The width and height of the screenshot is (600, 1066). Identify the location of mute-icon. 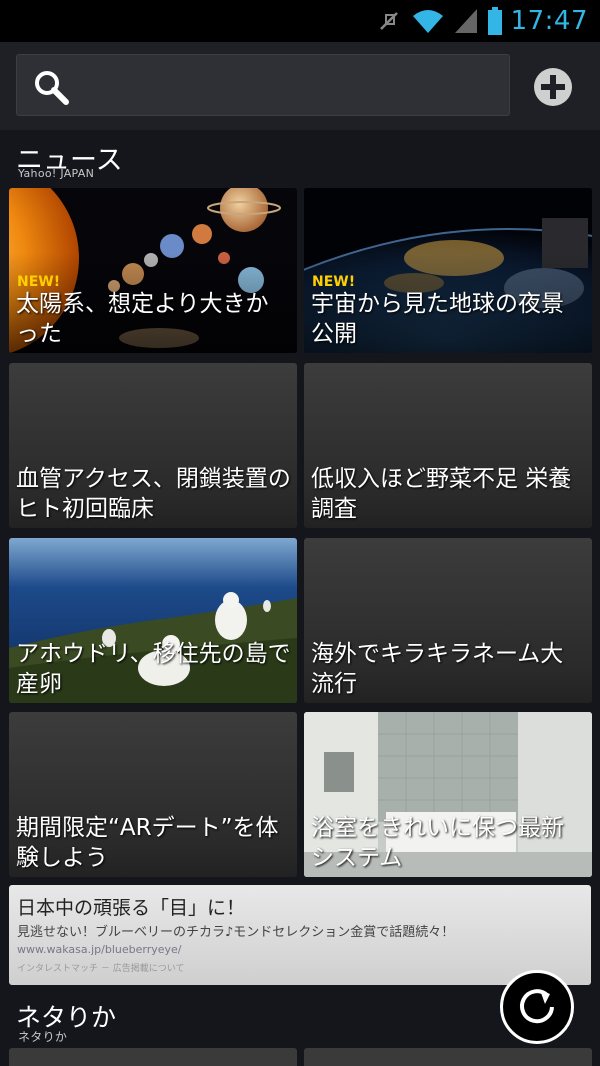
(388, 21).